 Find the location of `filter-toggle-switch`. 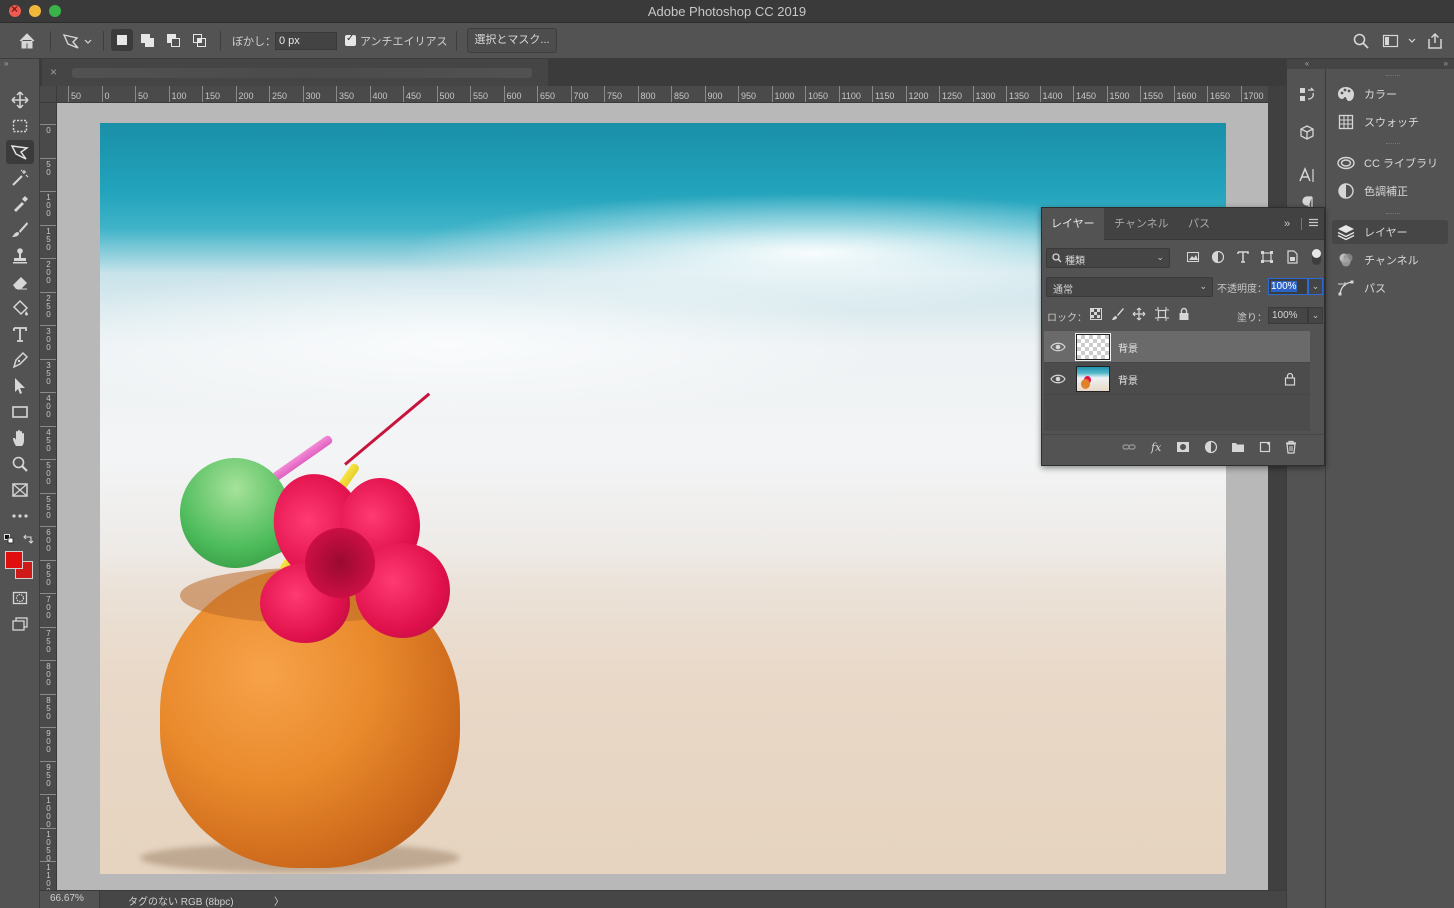

filter-toggle-switch is located at coordinates (1316, 257).